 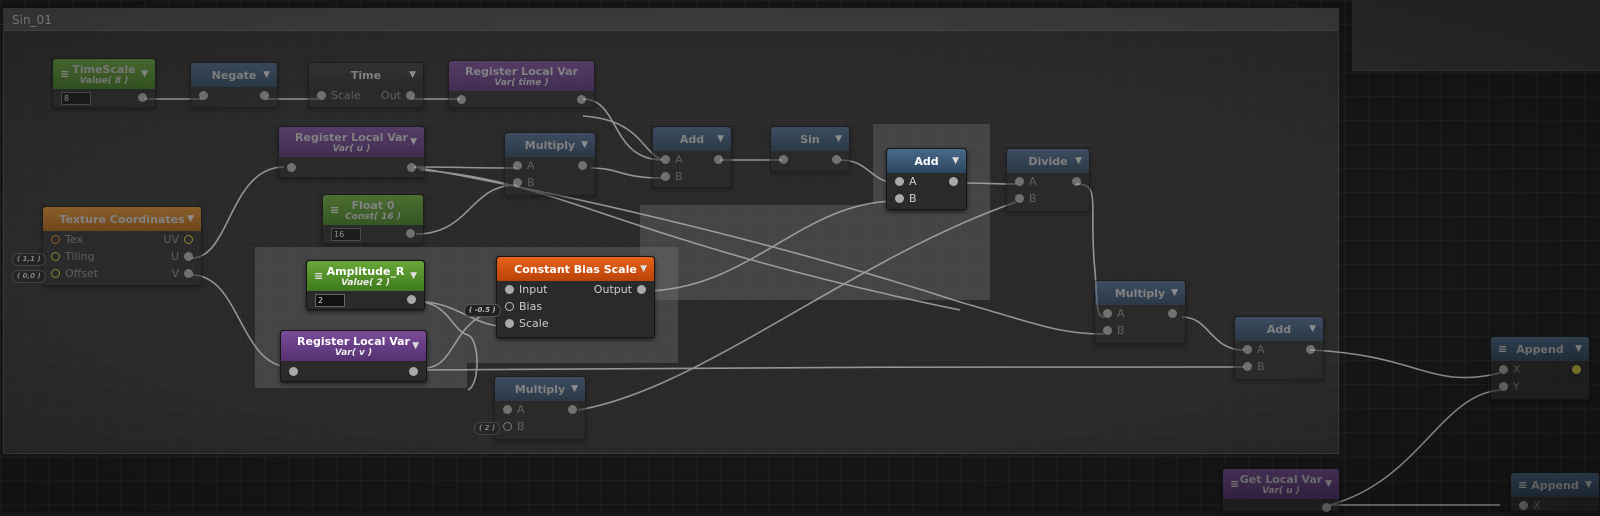 What do you see at coordinates (353, 346) in the screenshot?
I see `node-header: Register Local Var Var( v ) ▼` at bounding box center [353, 346].